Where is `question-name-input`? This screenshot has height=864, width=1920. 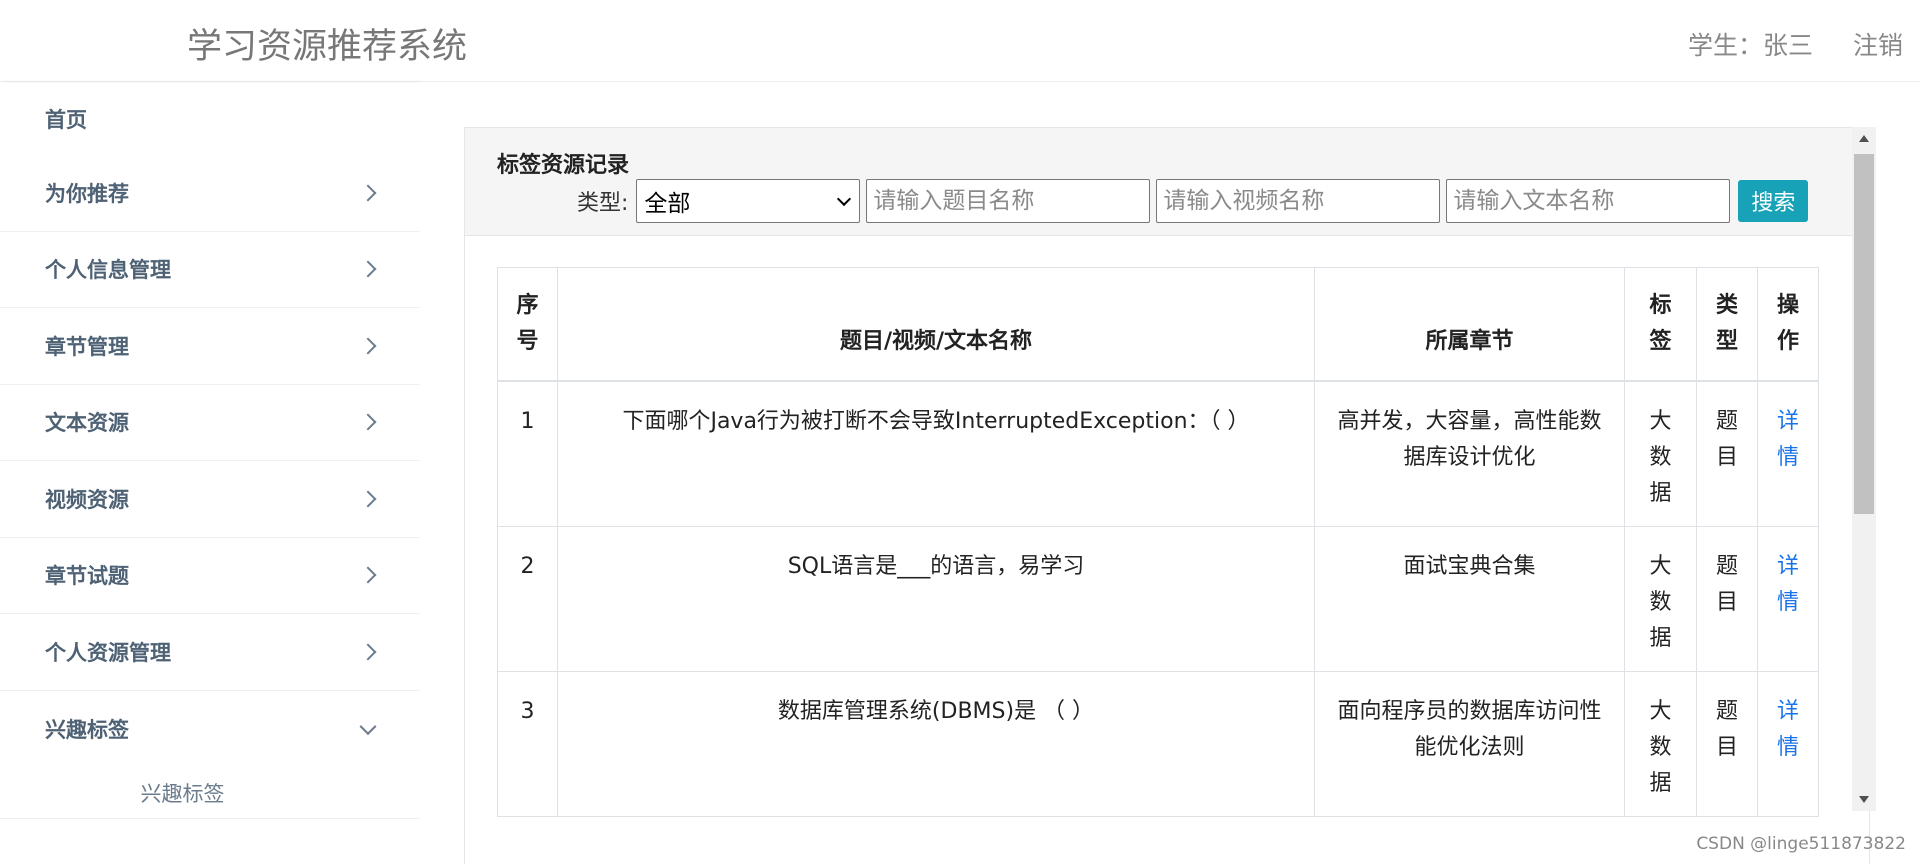 question-name-input is located at coordinates (1008, 201).